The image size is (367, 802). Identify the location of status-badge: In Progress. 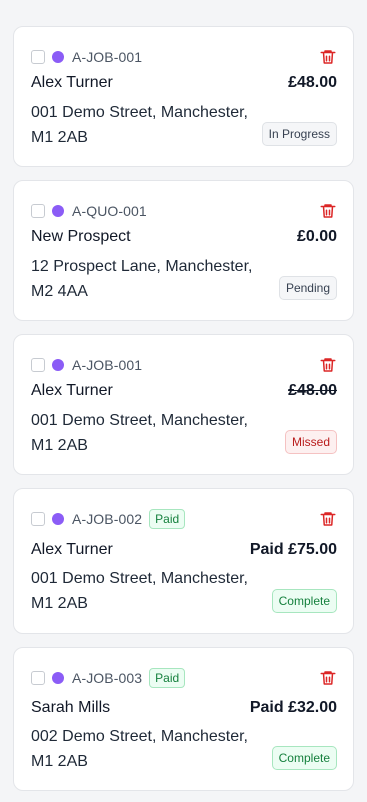
(299, 134).